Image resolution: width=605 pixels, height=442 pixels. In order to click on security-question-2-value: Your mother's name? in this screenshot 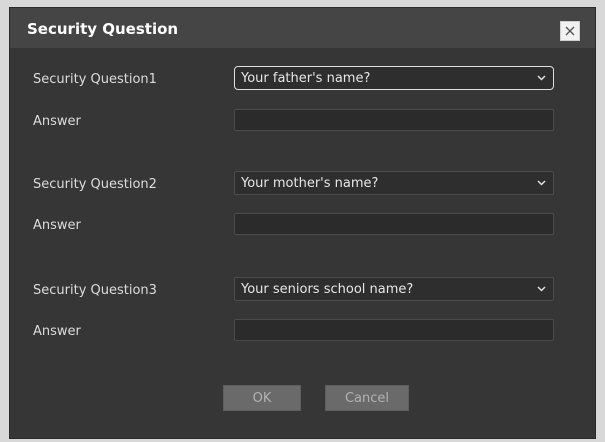, I will do `click(310, 183)`.